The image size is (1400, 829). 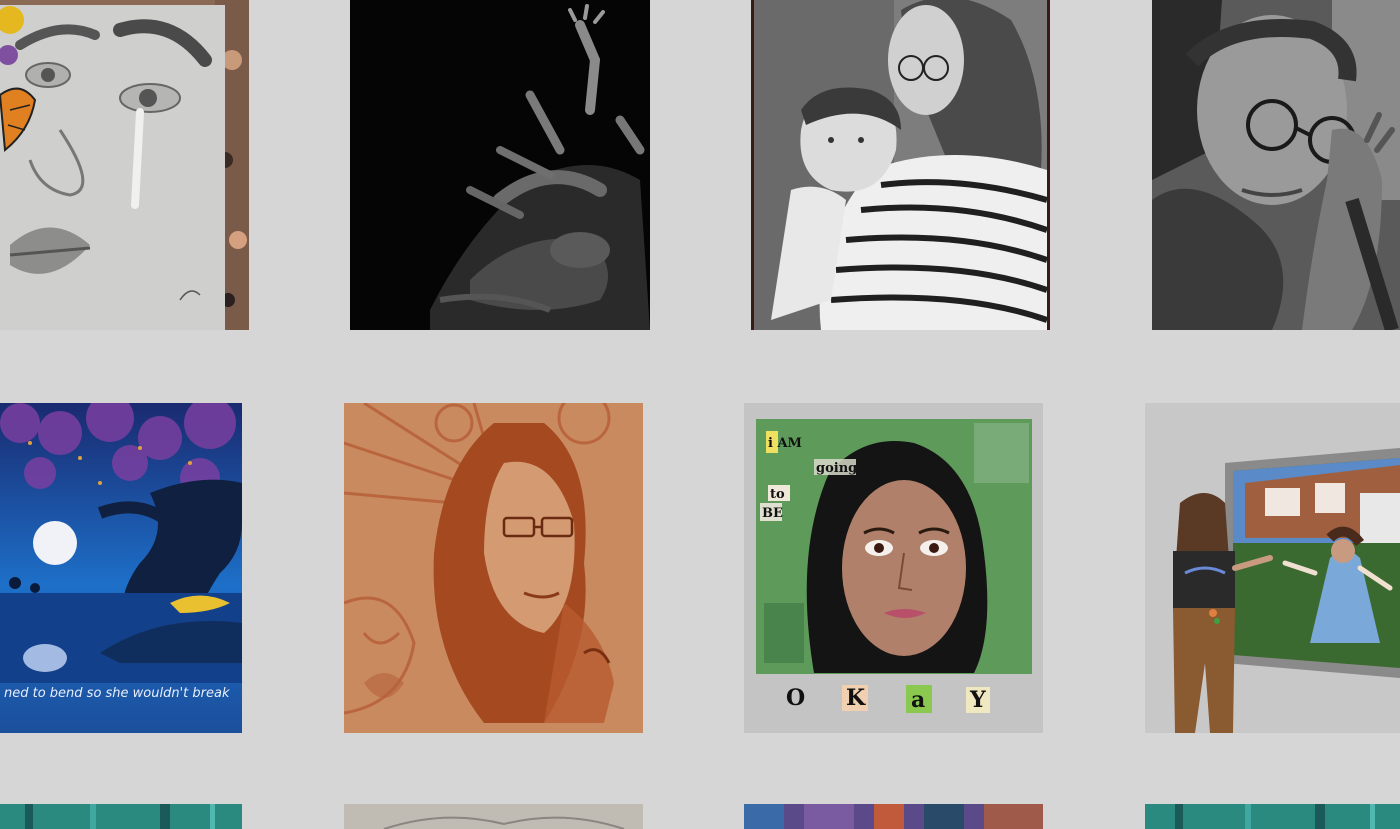 I want to click on artwork-colorful-partial-image, so click(x=893, y=816).